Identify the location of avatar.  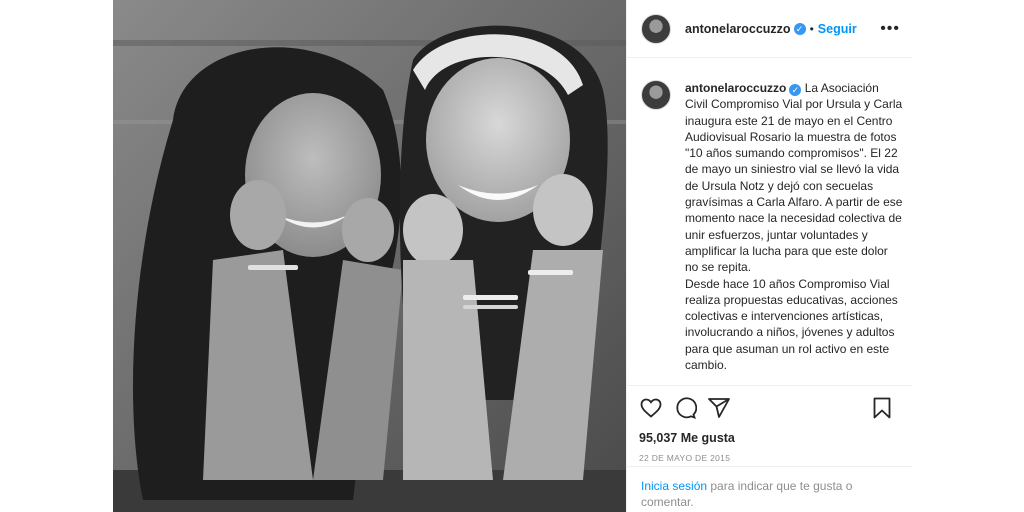
(656, 28).